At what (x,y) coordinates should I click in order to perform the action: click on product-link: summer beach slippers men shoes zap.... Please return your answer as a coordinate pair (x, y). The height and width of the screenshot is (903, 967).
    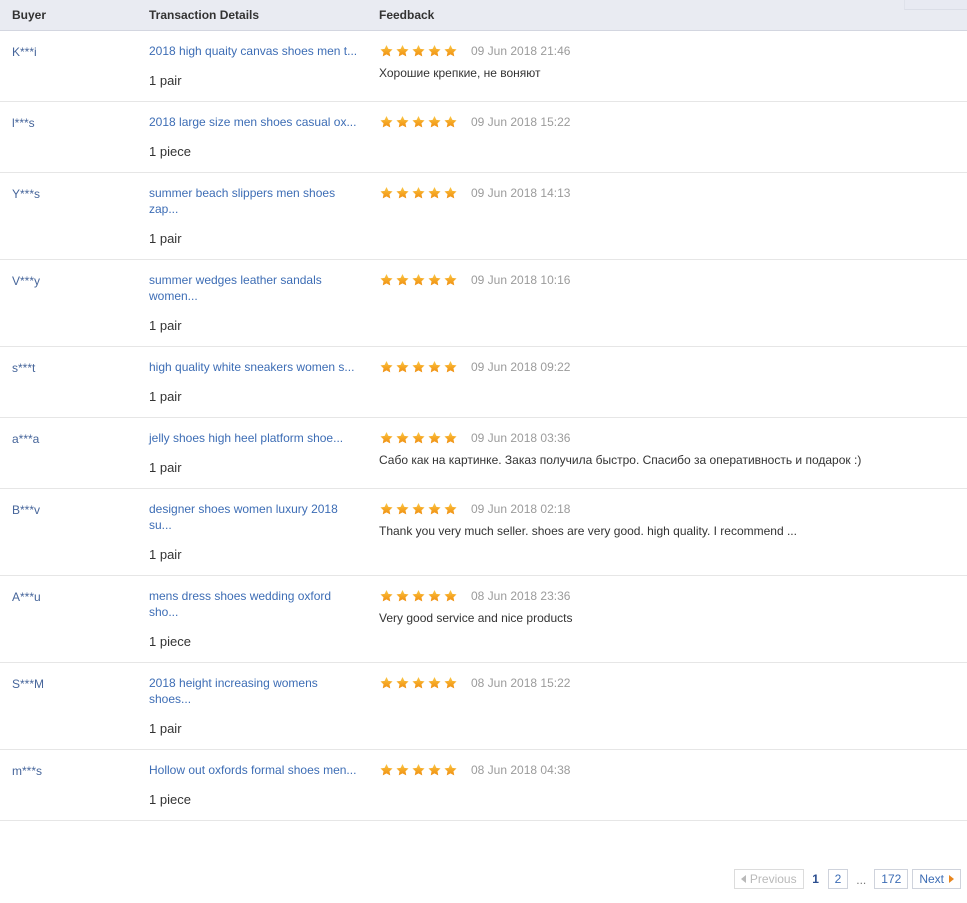
    Looking at the image, I should click on (256, 201).